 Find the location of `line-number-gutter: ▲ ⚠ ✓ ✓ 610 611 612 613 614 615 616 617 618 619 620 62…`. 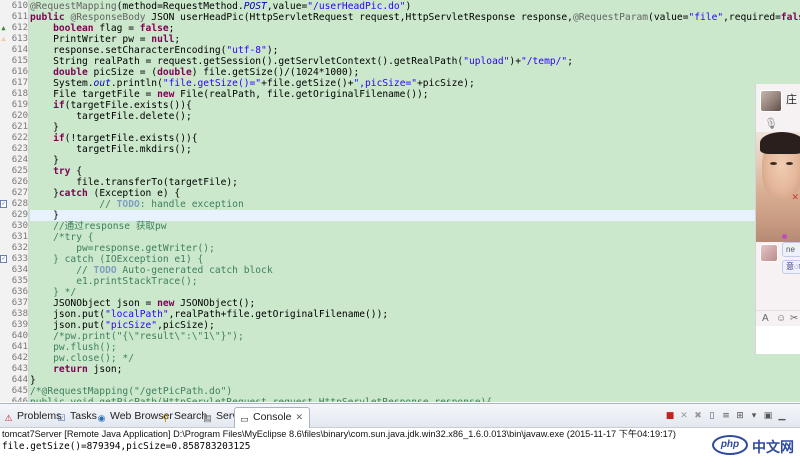

line-number-gutter: ▲ ⚠ ✓ ✓ 610 611 612 613 614 615 616 617 618 619 620 62… is located at coordinates (14, 201).